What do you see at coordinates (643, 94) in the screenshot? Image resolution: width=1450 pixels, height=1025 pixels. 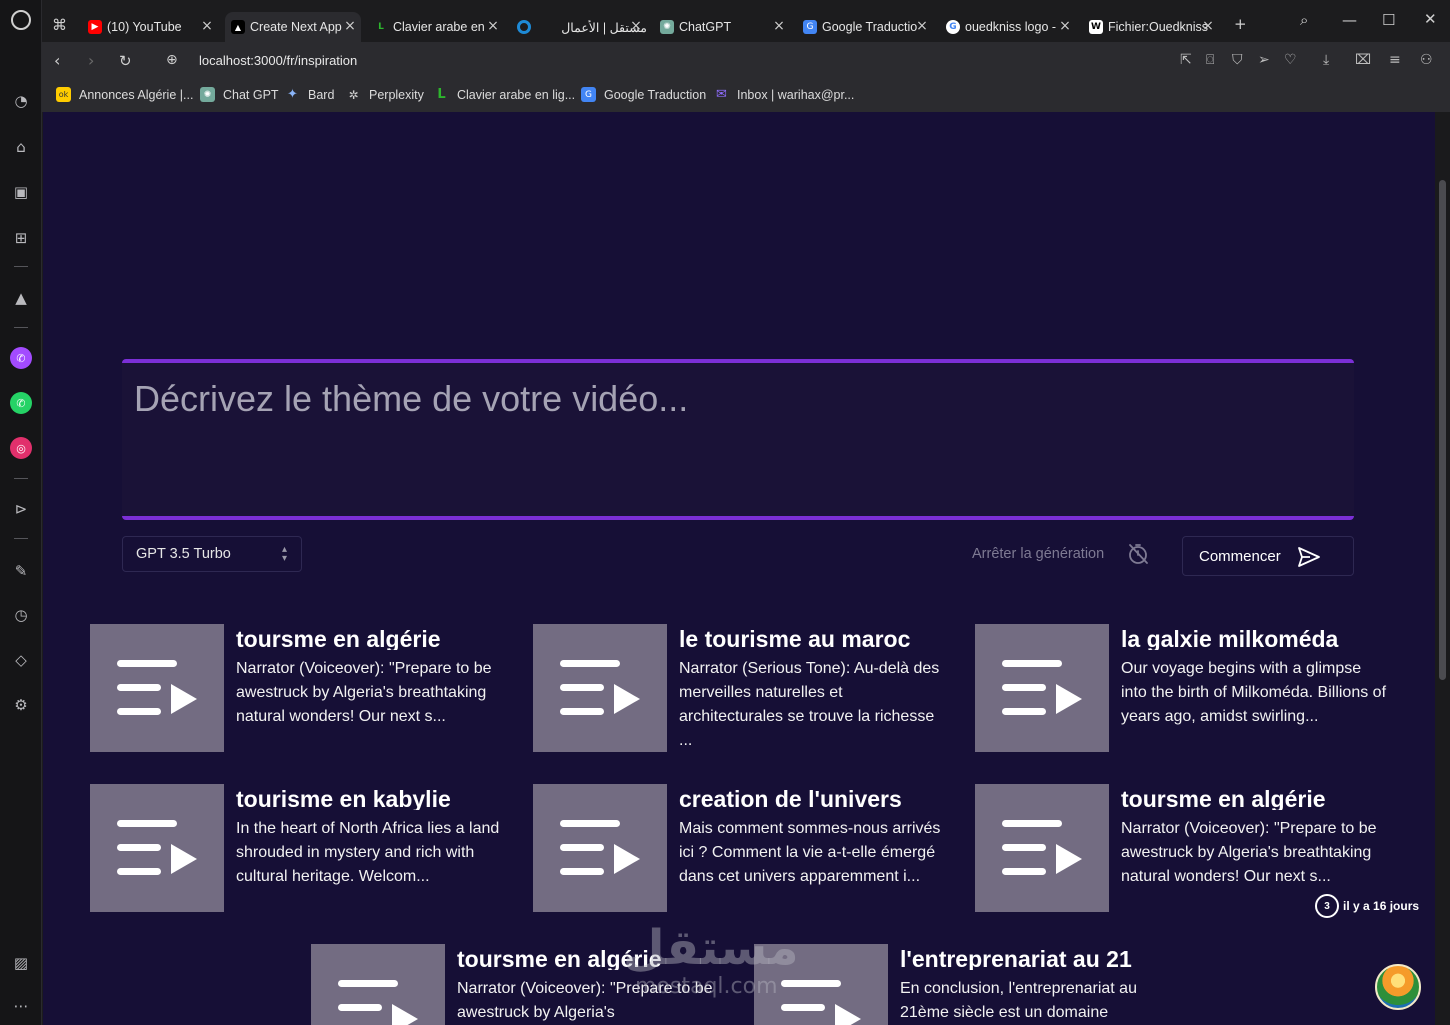 I see `bookmark-google-traduction: G Google Traduction` at bounding box center [643, 94].